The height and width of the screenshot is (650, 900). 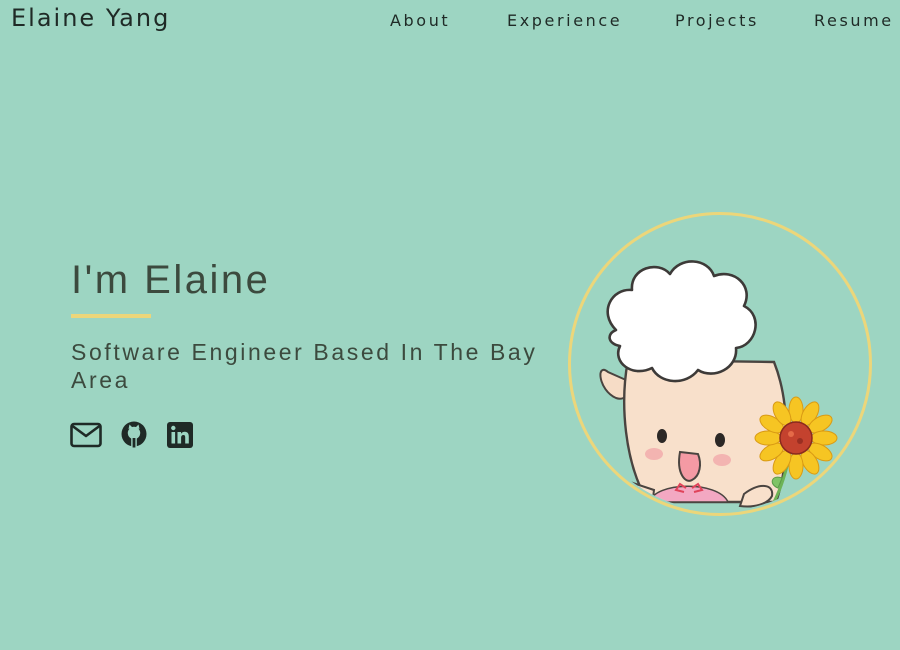 What do you see at coordinates (171, 280) in the screenshot?
I see `hero-title: I'm Elaine` at bounding box center [171, 280].